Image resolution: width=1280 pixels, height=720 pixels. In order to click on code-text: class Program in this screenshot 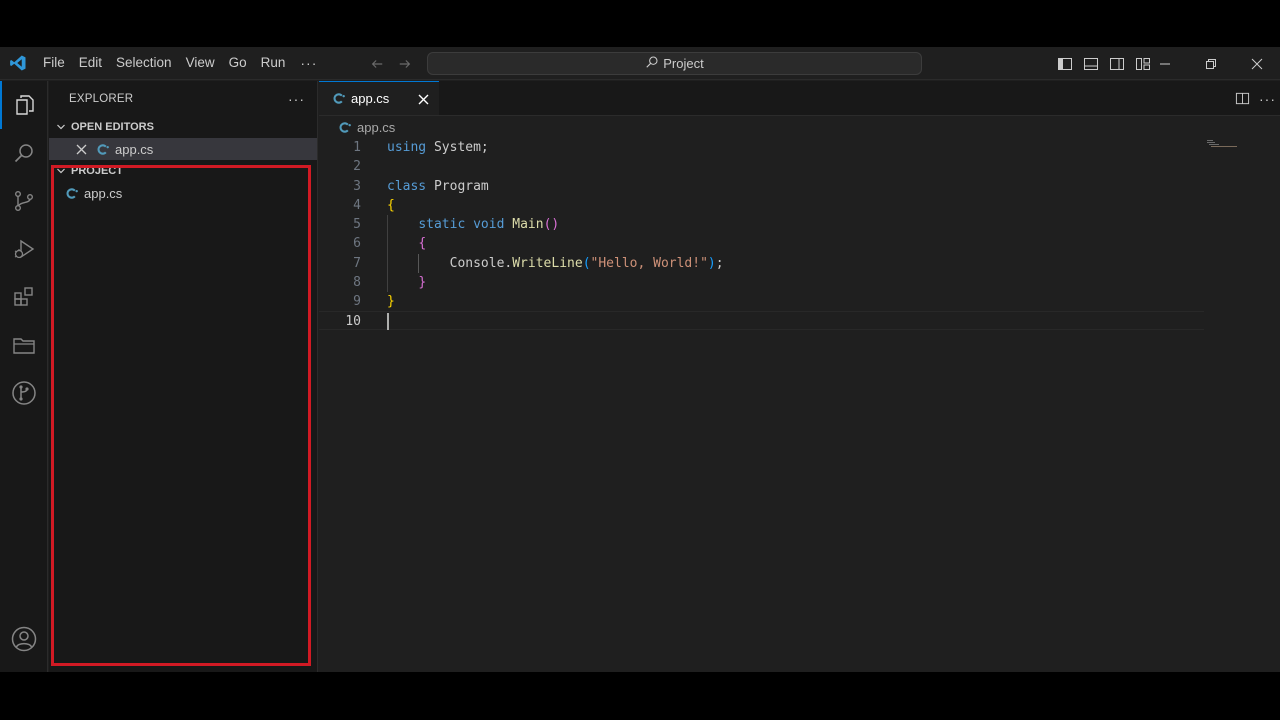, I will do `click(438, 186)`.